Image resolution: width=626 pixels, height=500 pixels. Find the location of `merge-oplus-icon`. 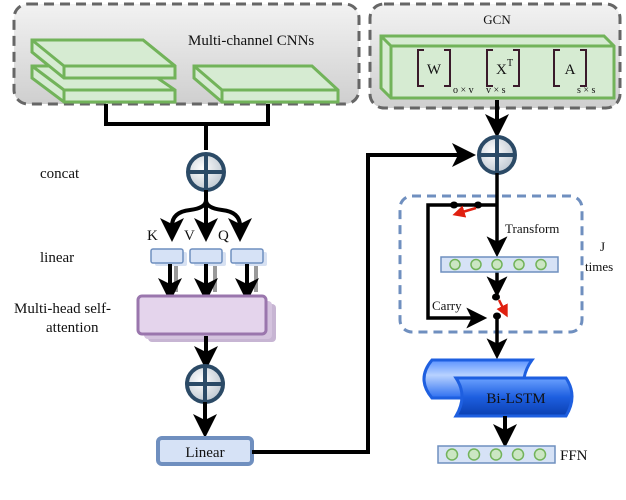

merge-oplus-icon is located at coordinates (497, 155).